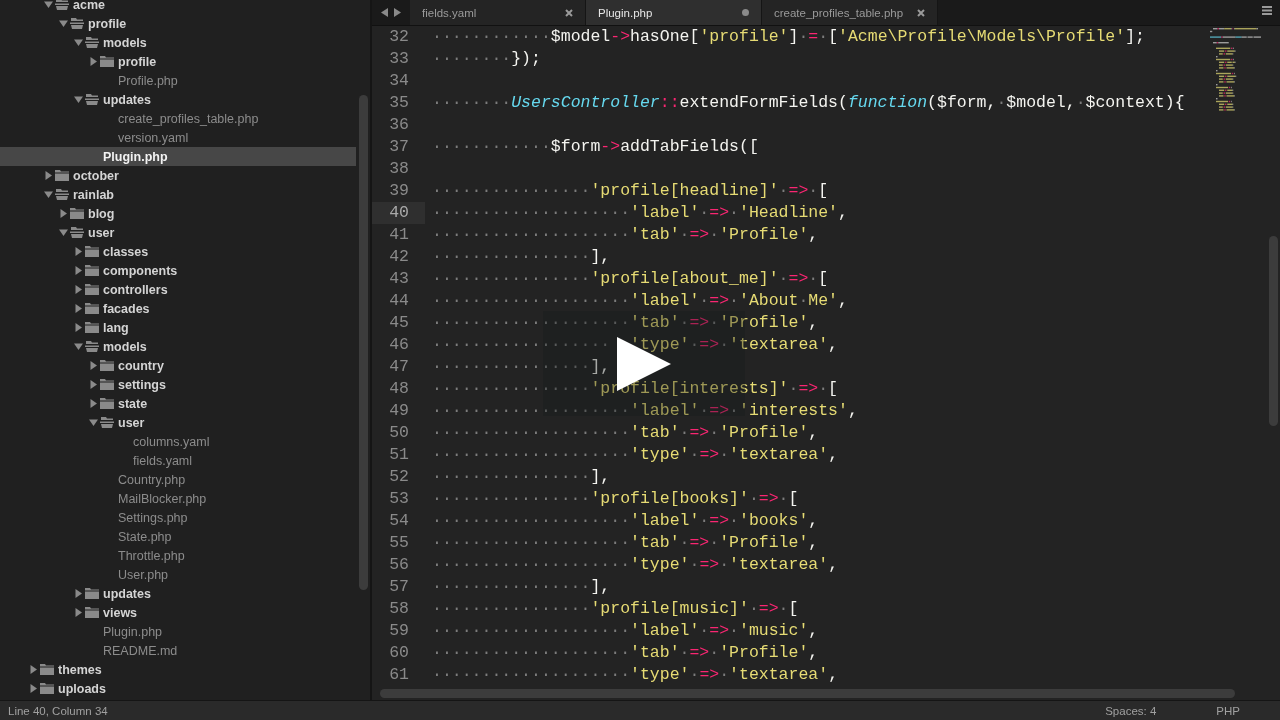 The image size is (1280, 720). I want to click on folder-row: controllers, so click(178, 289).